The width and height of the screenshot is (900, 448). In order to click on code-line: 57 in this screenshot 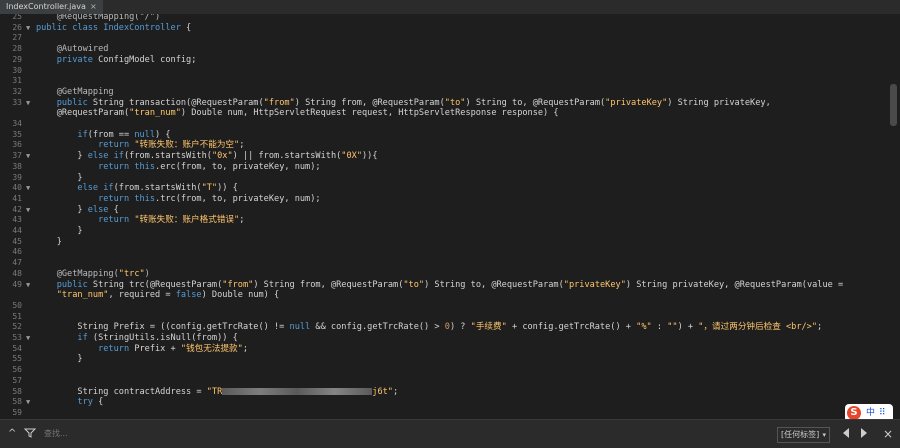, I will do `click(450, 381)`.